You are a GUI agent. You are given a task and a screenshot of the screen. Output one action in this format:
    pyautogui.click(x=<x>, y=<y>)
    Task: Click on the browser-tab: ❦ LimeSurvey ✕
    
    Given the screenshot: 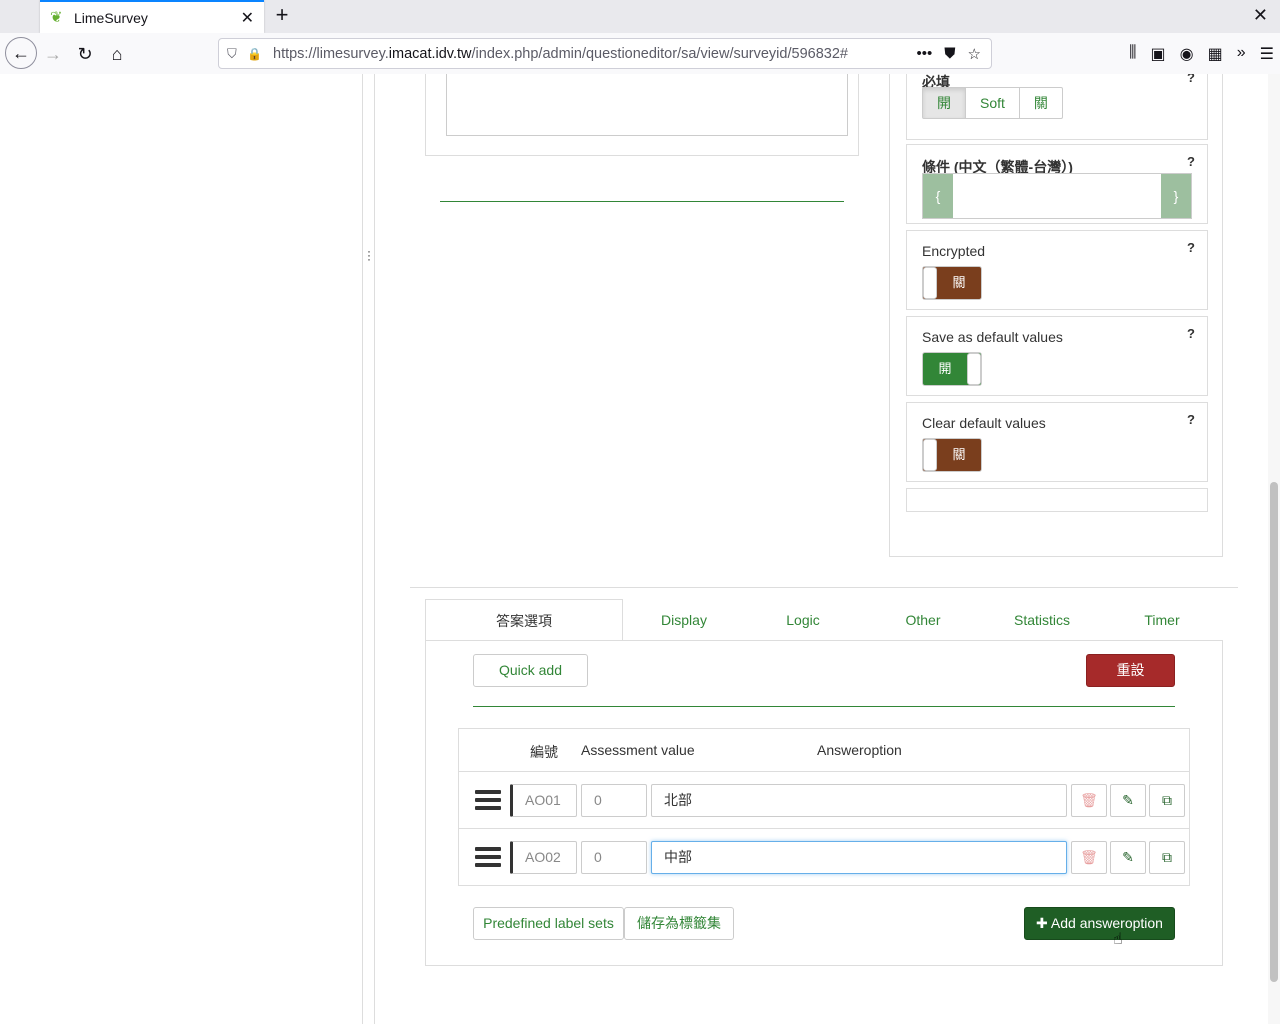 What is the action you would take?
    pyautogui.click(x=152, y=16)
    